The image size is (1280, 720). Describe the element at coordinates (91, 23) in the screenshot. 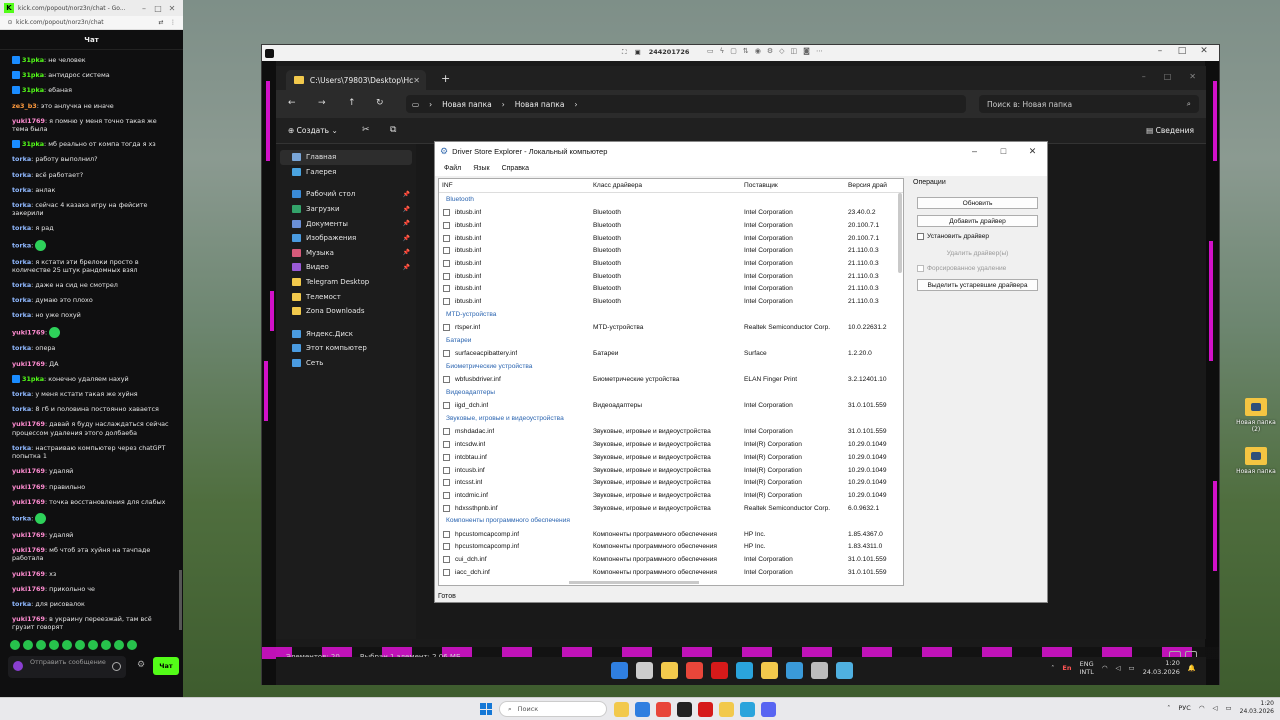

I see `chat-url-bar: ⊙ kick.com/popout/norz3n/chat ⇄ ⋮` at that location.